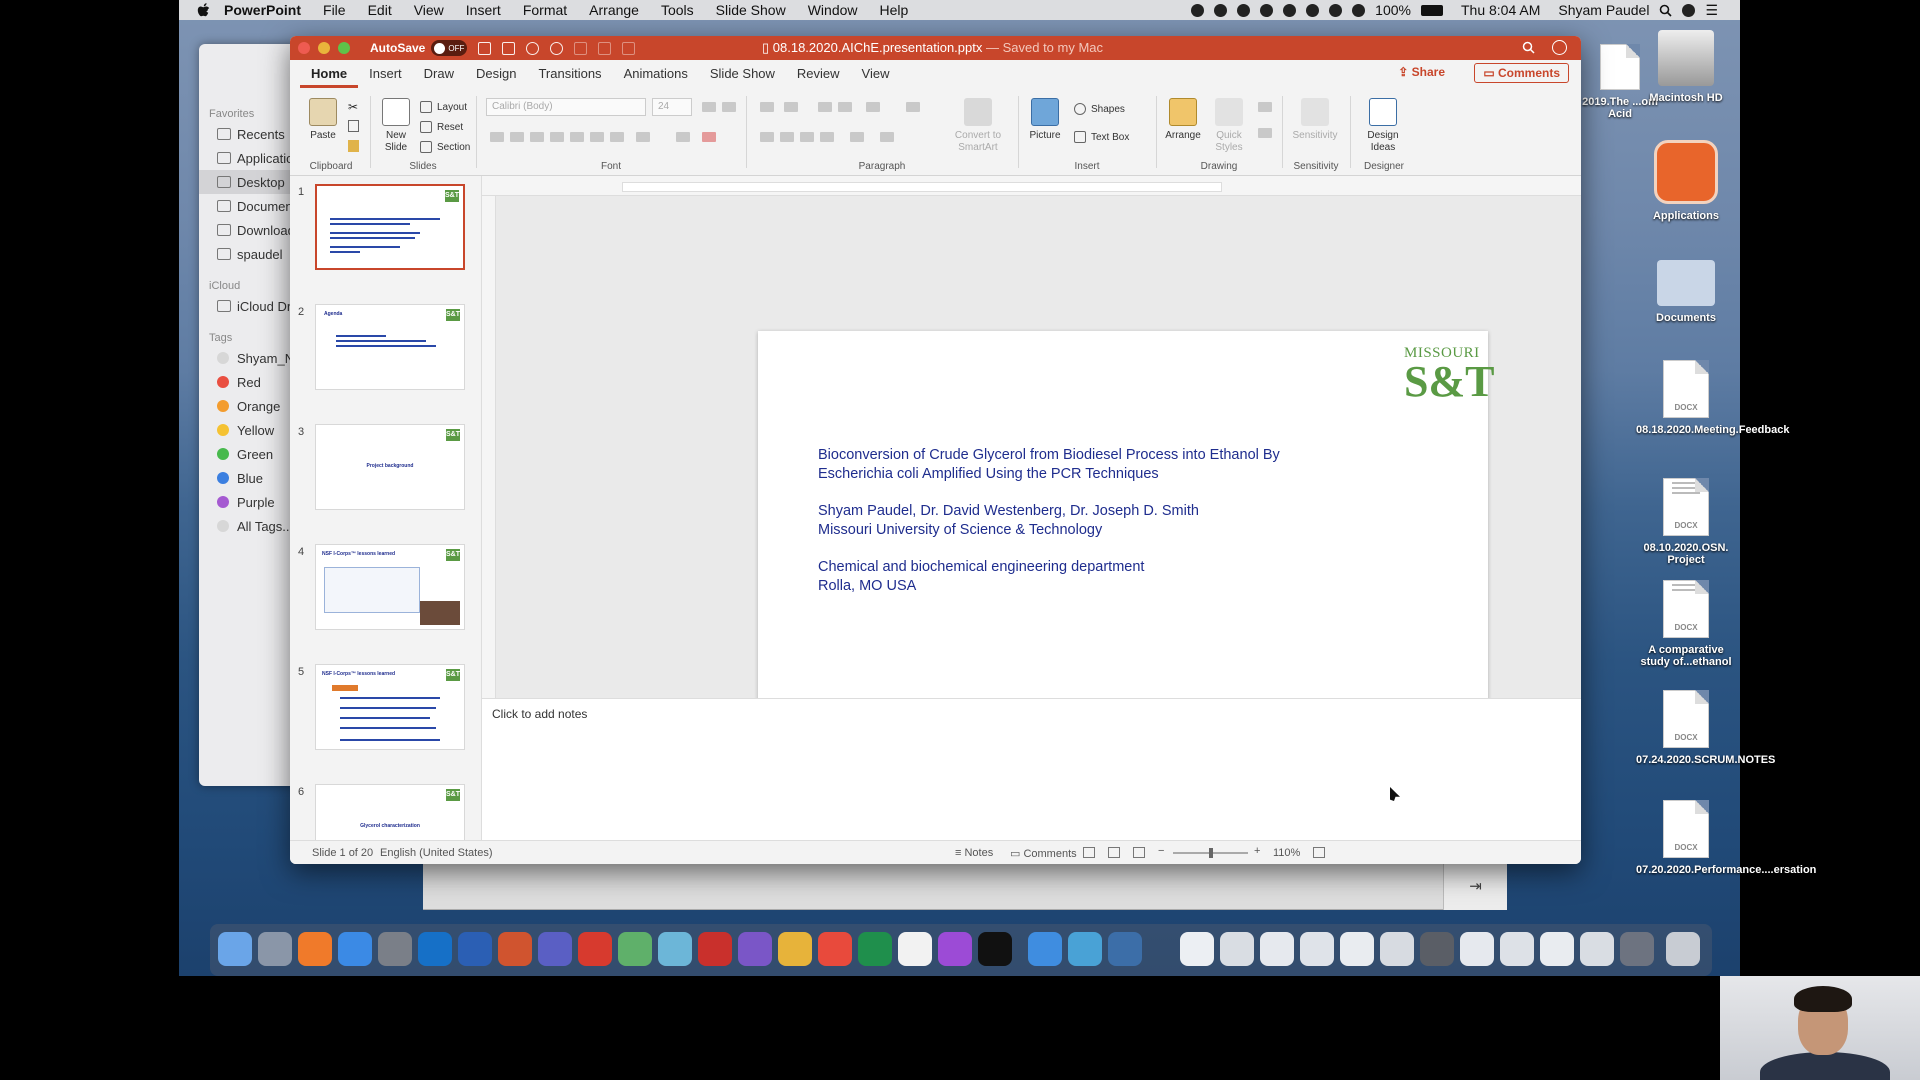 The width and height of the screenshot is (1920, 1080). What do you see at coordinates (577, 137) in the screenshot?
I see `superscript-icon` at bounding box center [577, 137].